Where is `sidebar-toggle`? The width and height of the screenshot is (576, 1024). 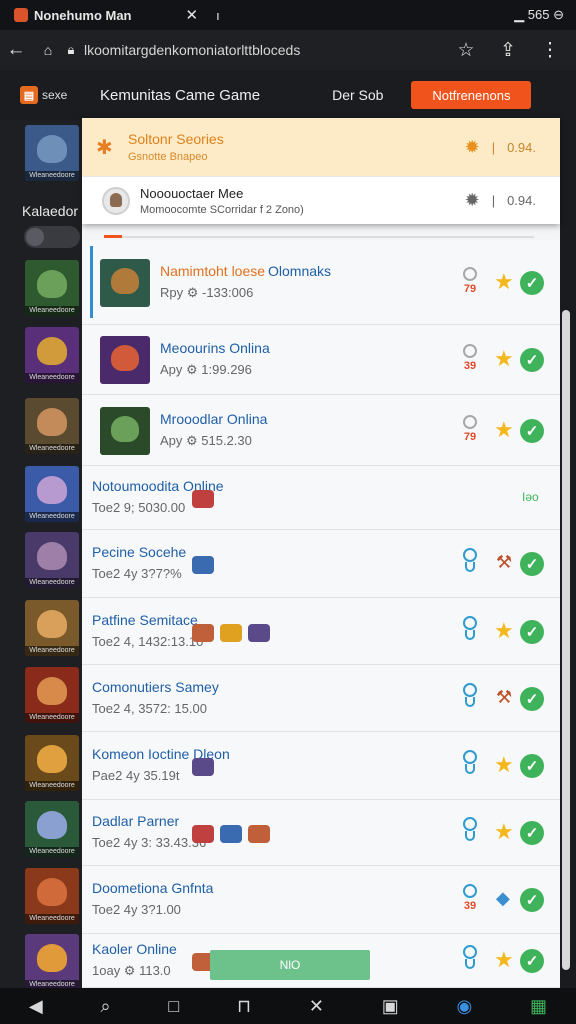
sidebar-toggle is located at coordinates (52, 237).